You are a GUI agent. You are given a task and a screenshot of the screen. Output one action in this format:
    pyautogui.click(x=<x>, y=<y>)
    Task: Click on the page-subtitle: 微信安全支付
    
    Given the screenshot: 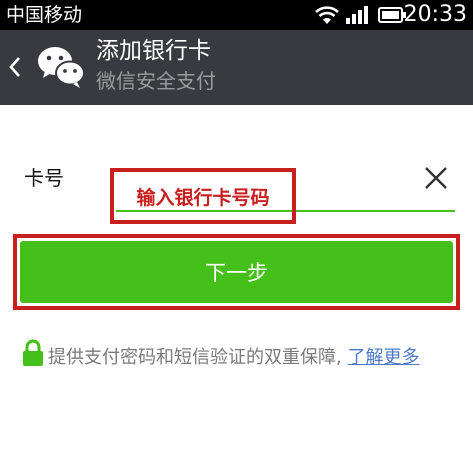 What is the action you would take?
    pyautogui.click(x=156, y=81)
    